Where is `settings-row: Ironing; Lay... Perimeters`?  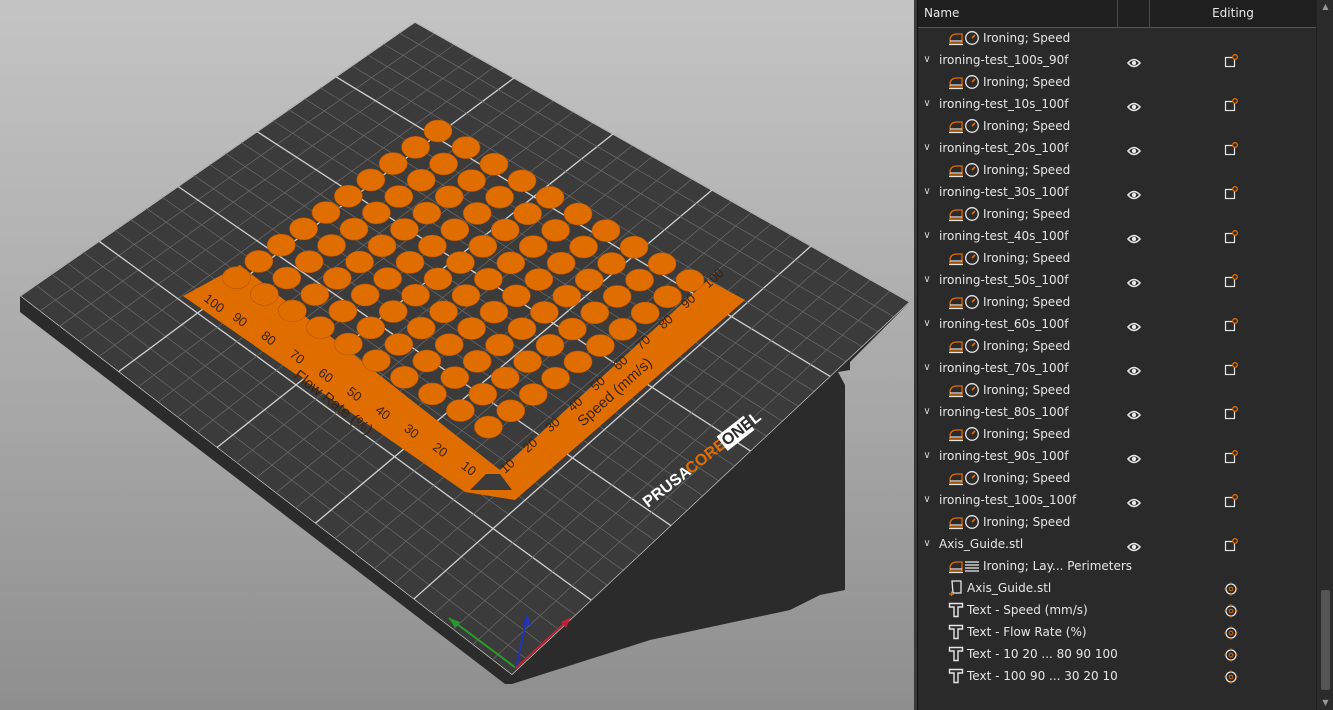 settings-row: Ironing; Lay... Perimeters is located at coordinates (1117, 566).